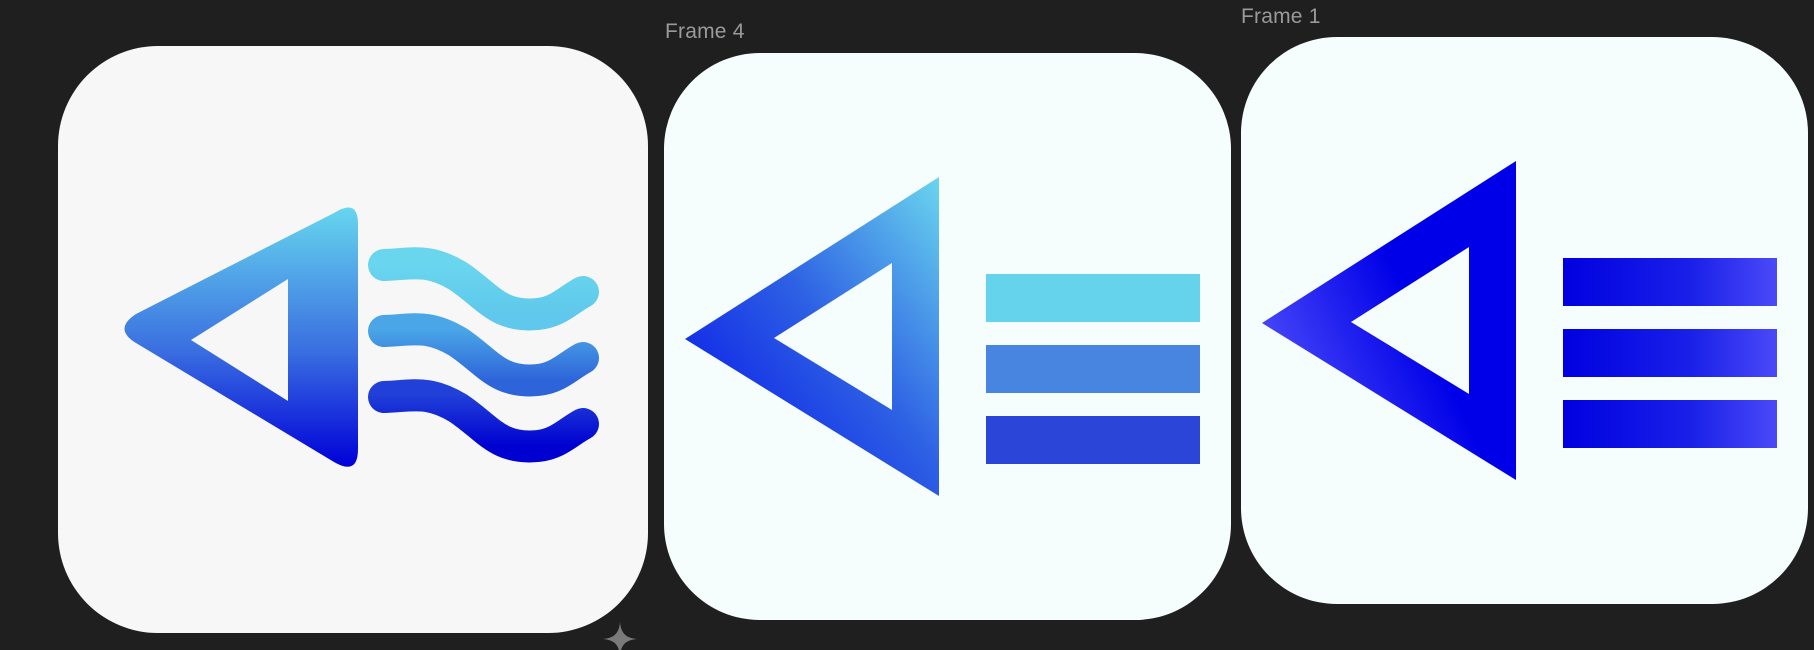  Describe the element at coordinates (620, 635) in the screenshot. I see `sparkle-icon` at that location.